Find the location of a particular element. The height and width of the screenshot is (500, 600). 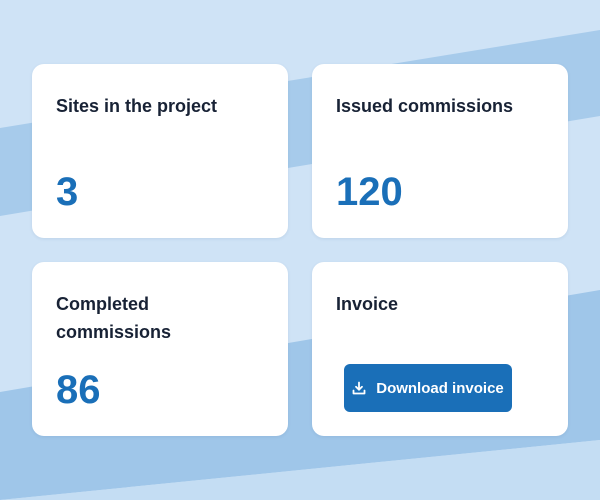

sites-card: Sites in the project 3 is located at coordinates (160, 151).